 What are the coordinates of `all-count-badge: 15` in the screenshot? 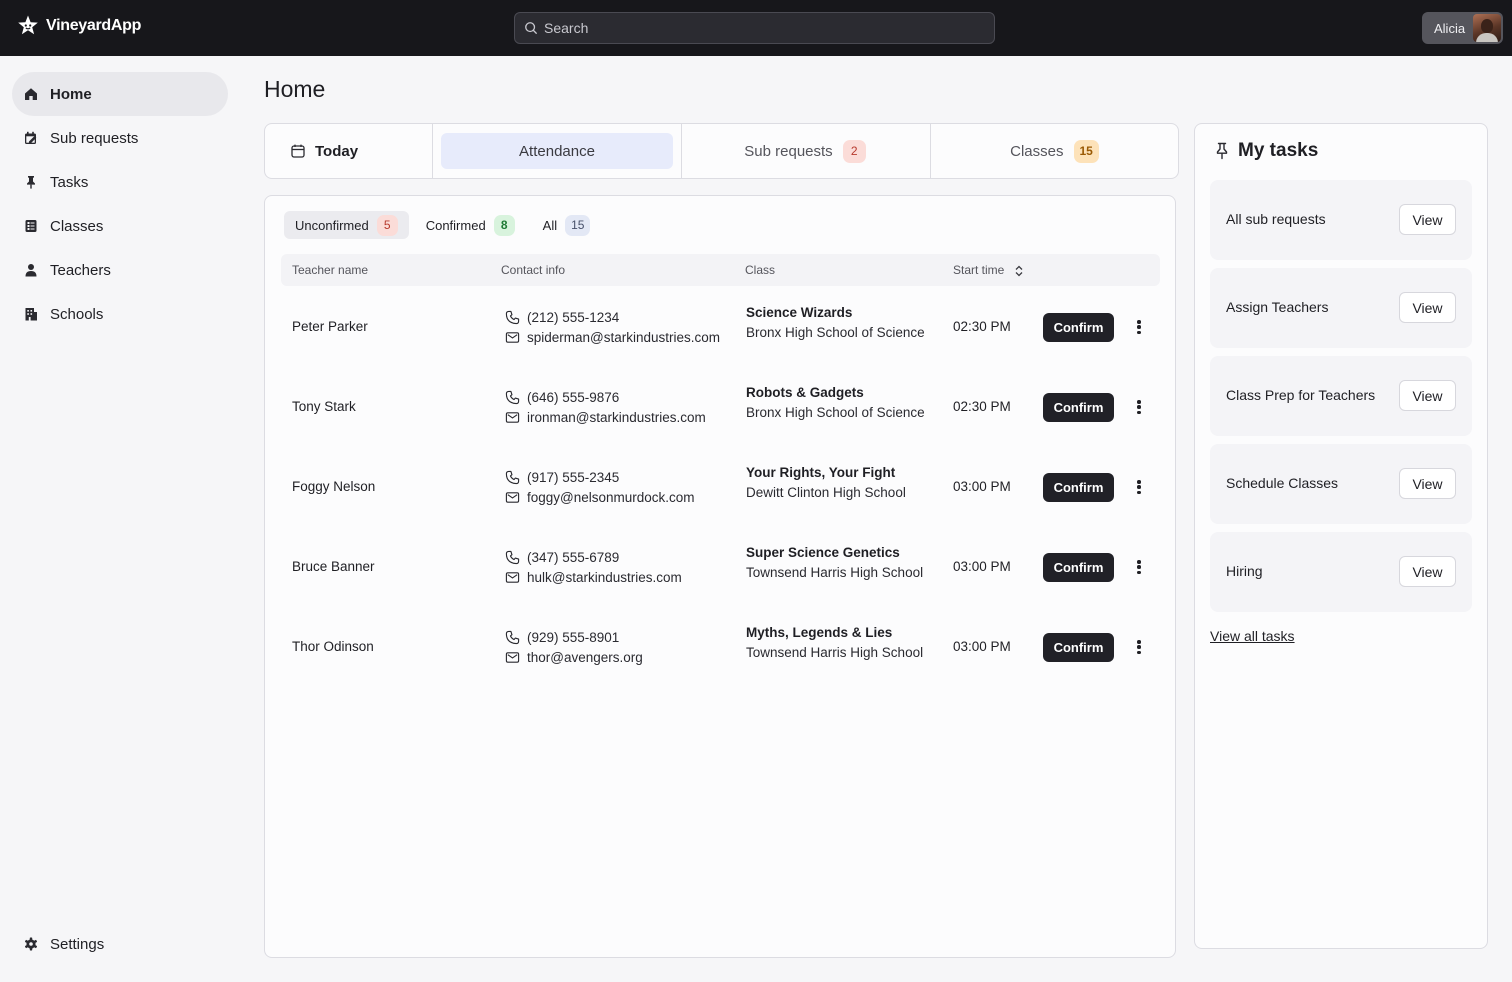 It's located at (578, 225).